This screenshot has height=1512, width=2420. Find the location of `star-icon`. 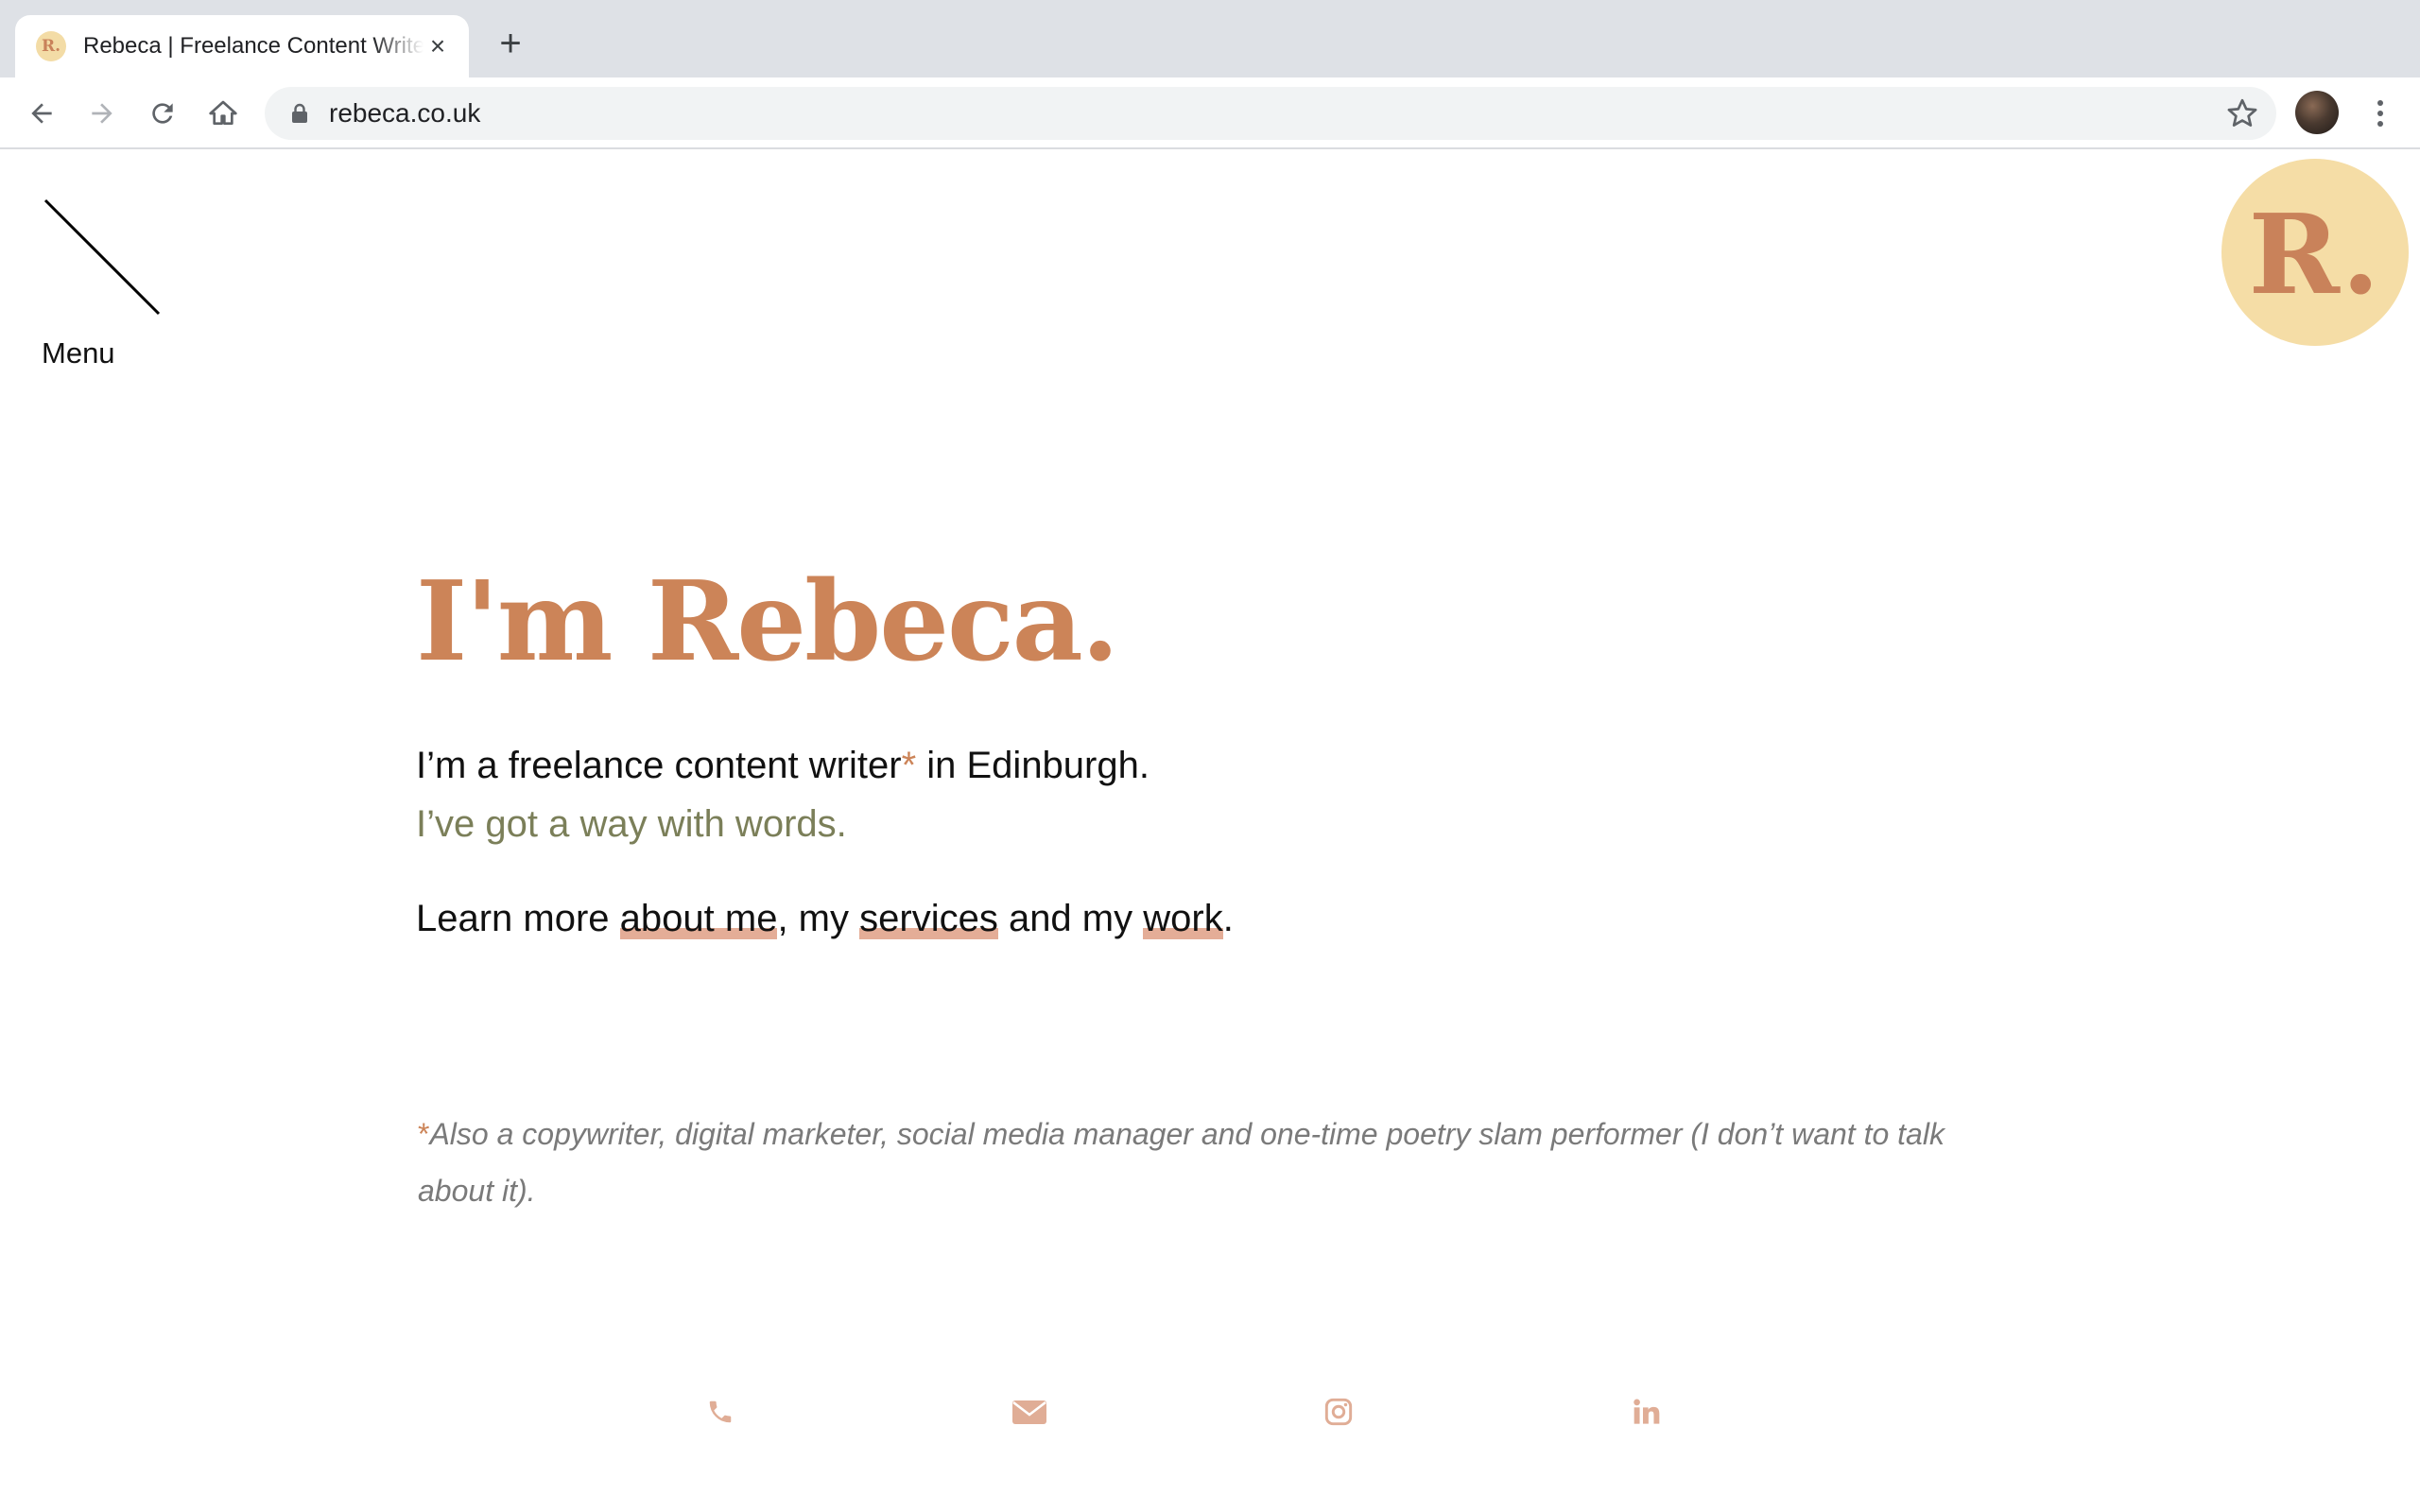

star-icon is located at coordinates (2242, 113).